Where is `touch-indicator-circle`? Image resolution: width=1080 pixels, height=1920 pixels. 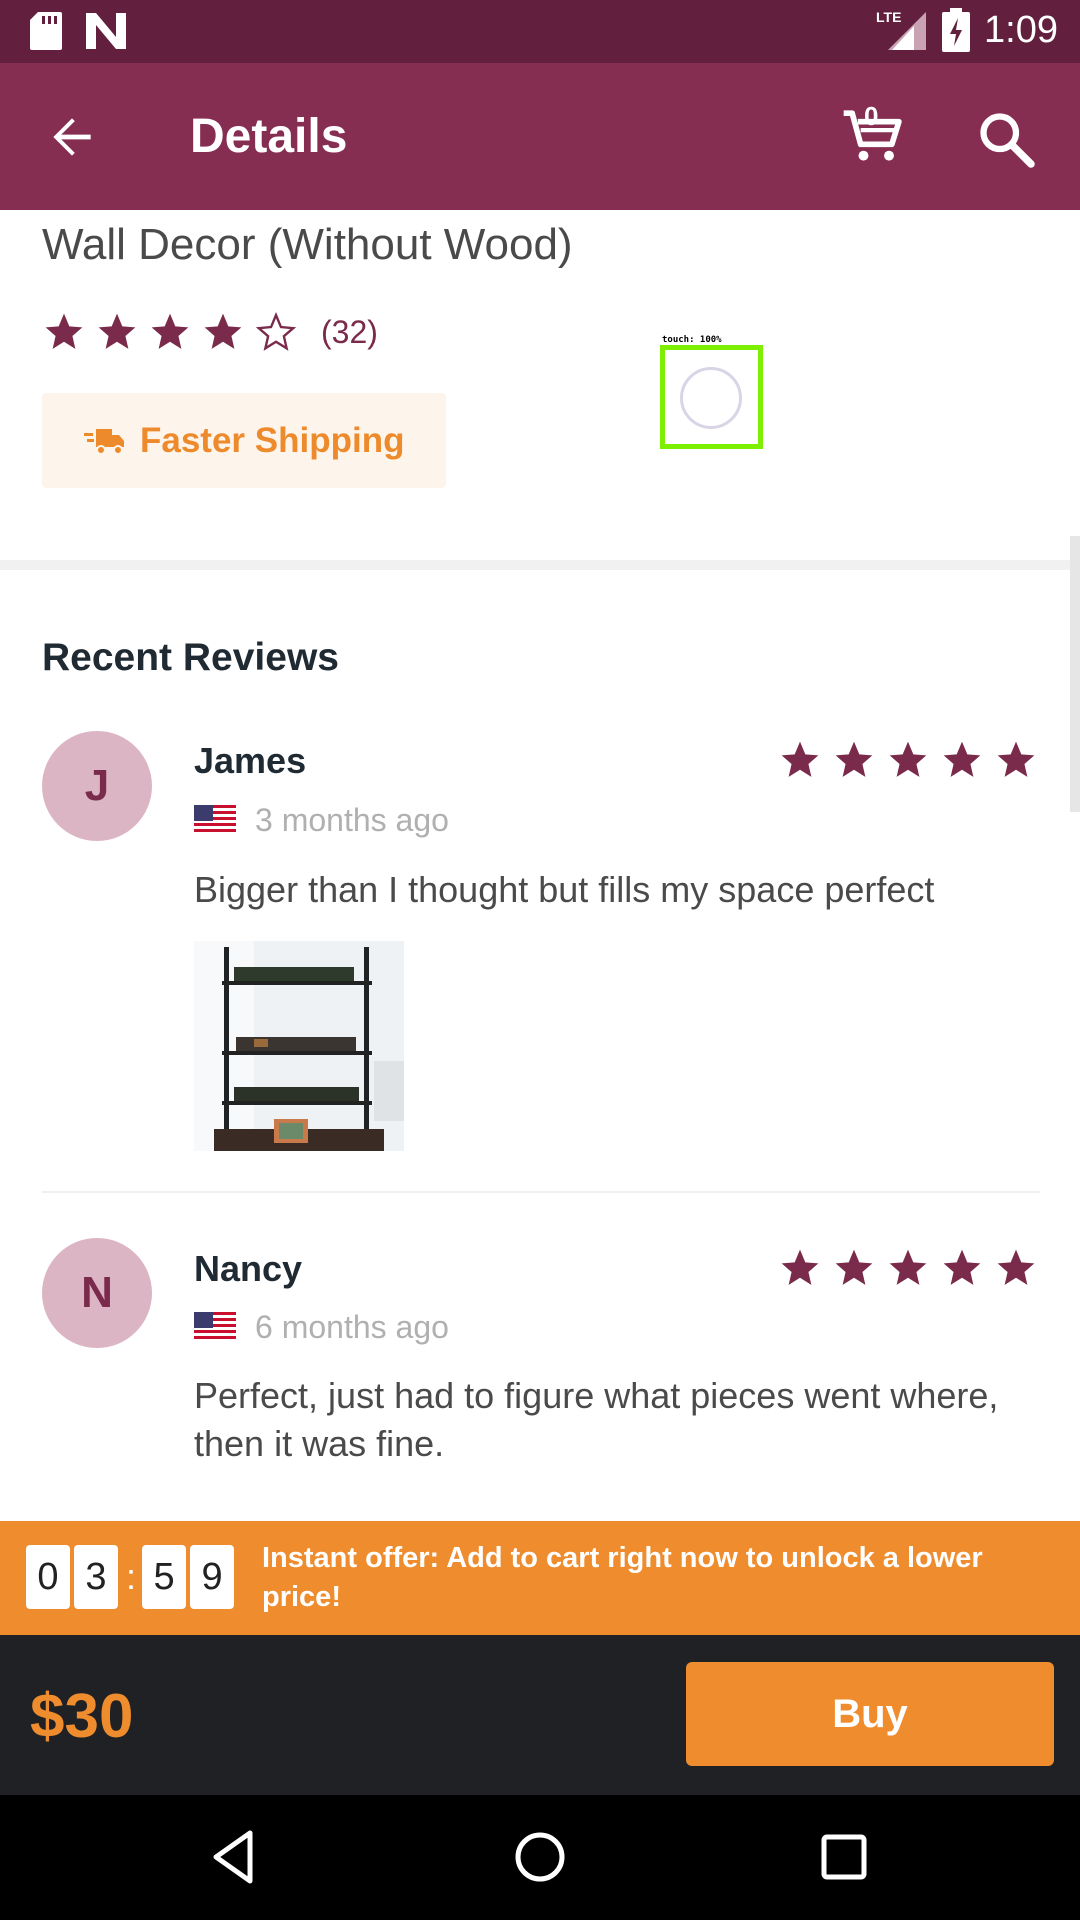 touch-indicator-circle is located at coordinates (711, 398).